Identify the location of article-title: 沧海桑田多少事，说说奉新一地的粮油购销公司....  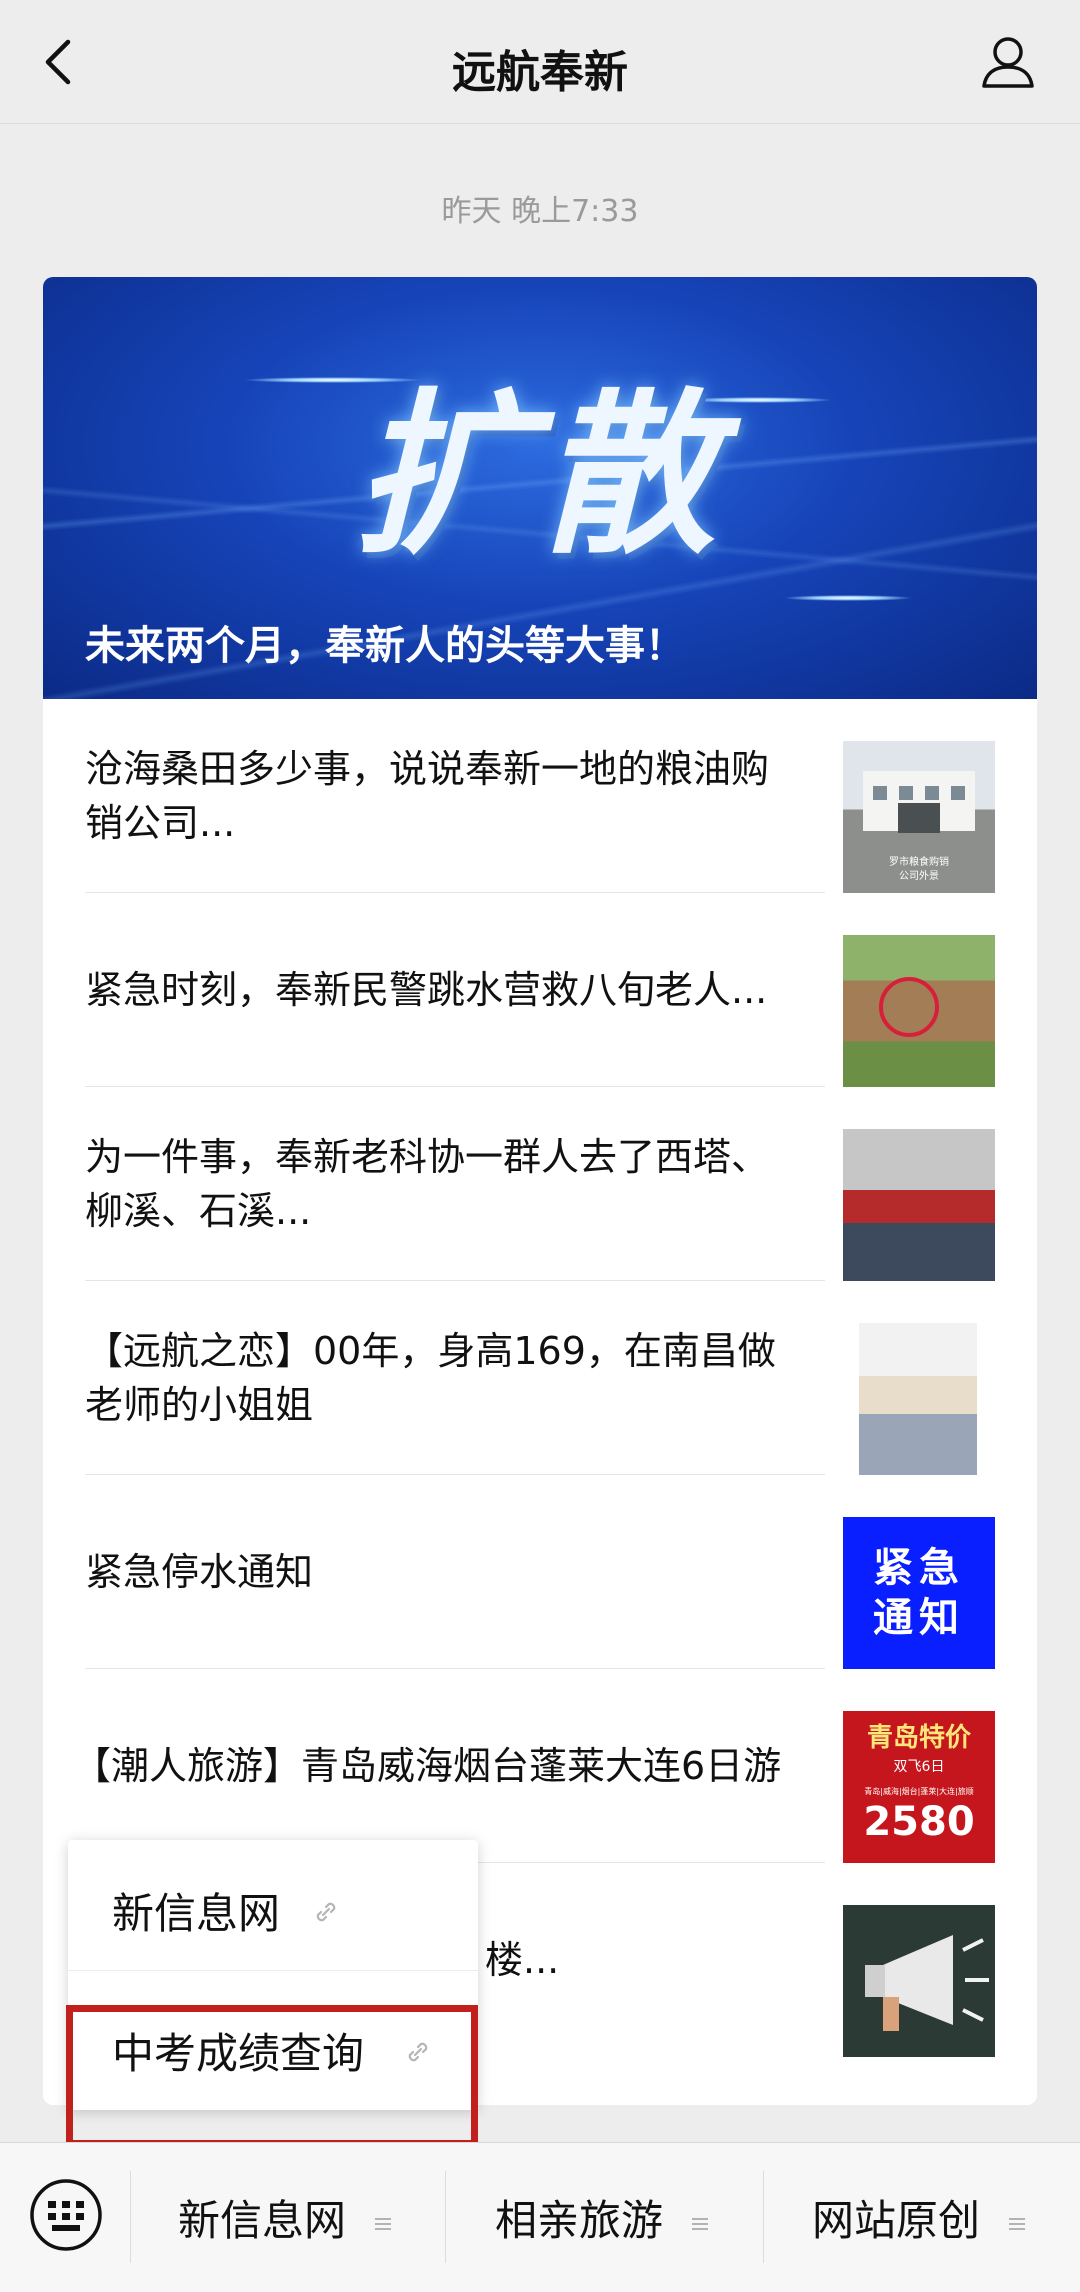
(427, 796).